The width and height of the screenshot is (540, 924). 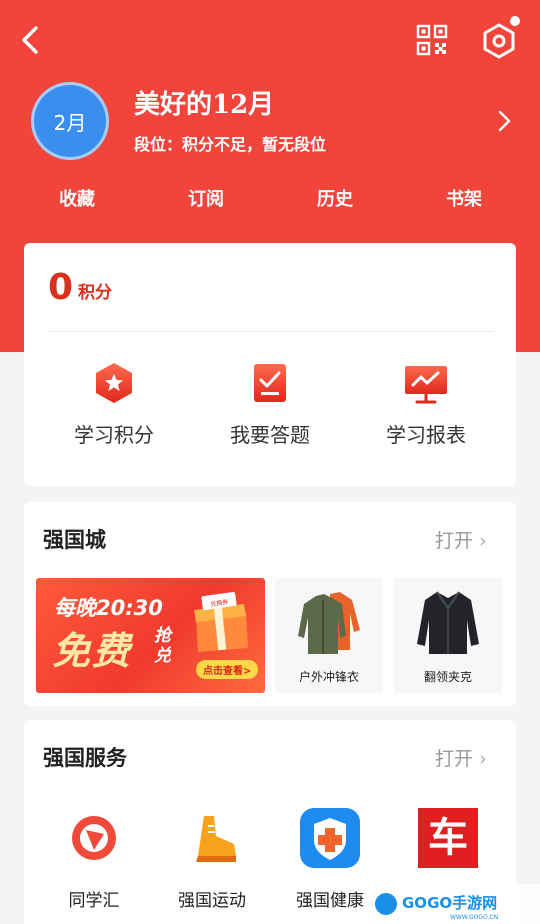 I want to click on section-title: 强国服务, so click(x=85, y=757).